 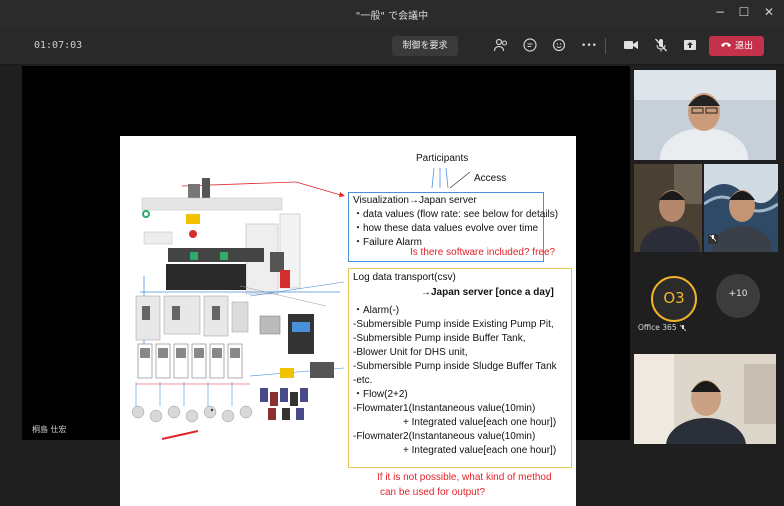 I want to click on maximize-button: ☐, so click(x=744, y=12).